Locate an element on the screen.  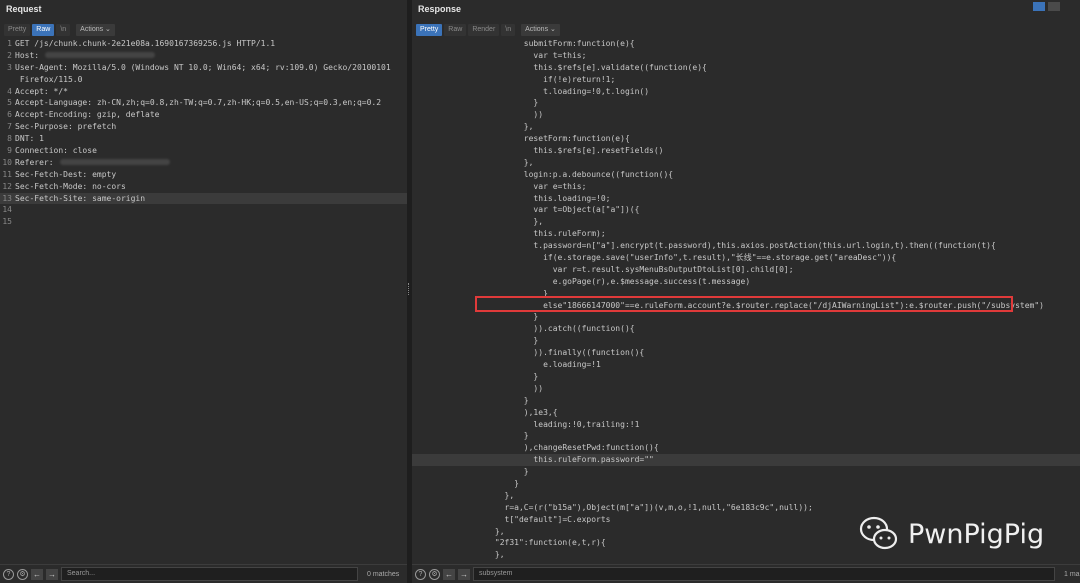
response-line: t.loading=!0,t.login() is located at coordinates (746, 92).